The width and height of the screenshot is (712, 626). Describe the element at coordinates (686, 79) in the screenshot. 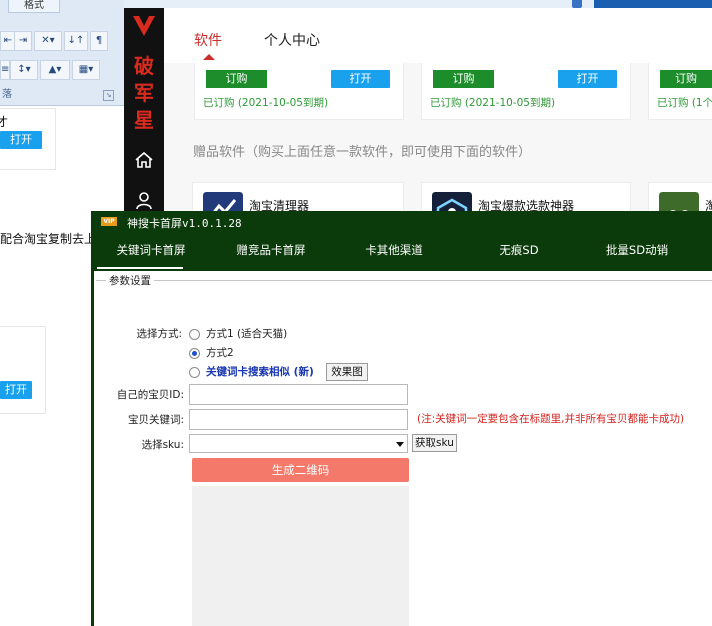

I see `order-button-3: 订购` at that location.